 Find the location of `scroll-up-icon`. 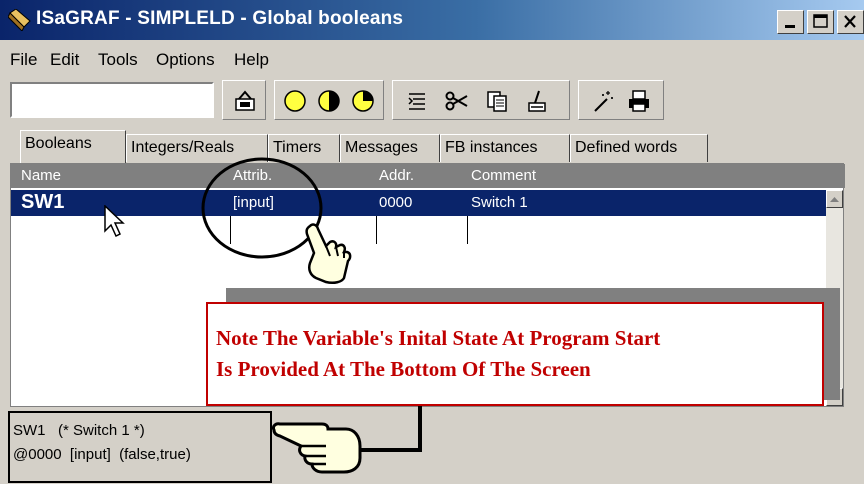

scroll-up-icon is located at coordinates (834, 199).